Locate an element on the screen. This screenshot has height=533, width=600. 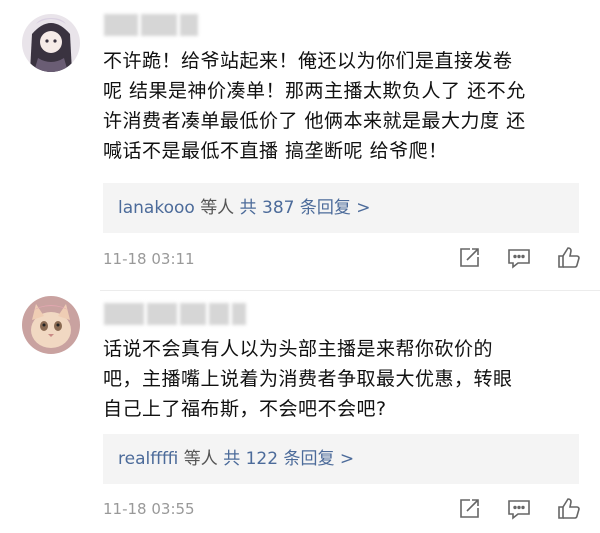
share-icon is located at coordinates (469, 511).